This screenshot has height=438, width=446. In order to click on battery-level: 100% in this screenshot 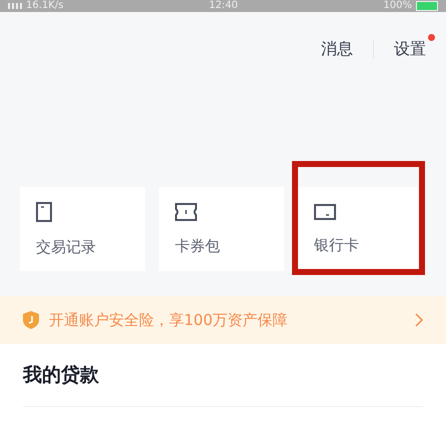, I will do `click(397, 6)`.